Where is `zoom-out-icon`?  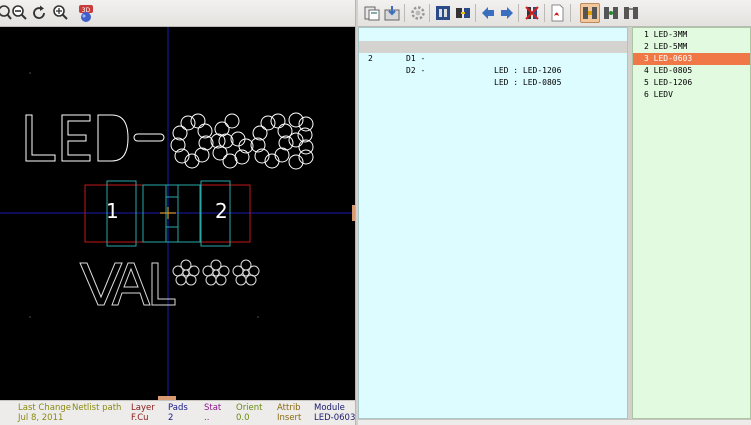
zoom-out-icon is located at coordinates (19, 13).